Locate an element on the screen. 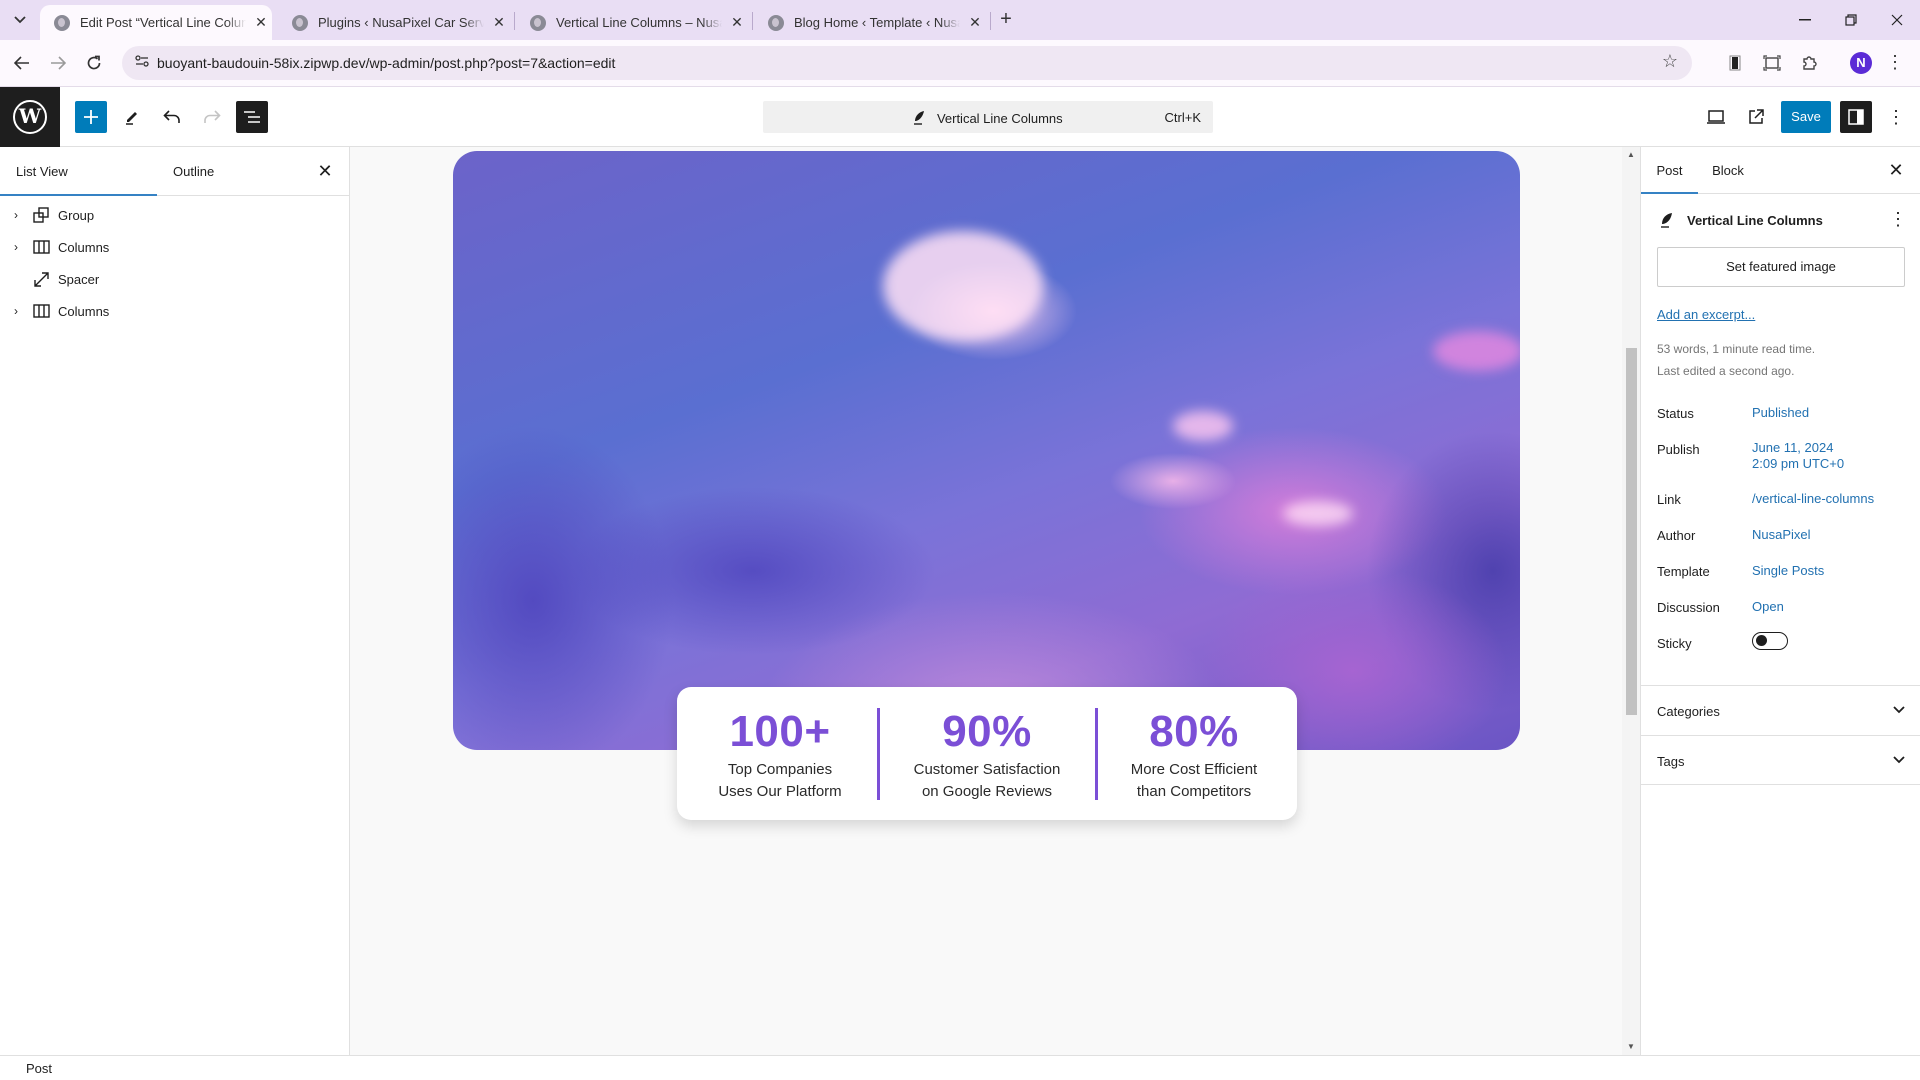 This screenshot has height=1080, width=1920. redo-icon is located at coordinates (212, 116).